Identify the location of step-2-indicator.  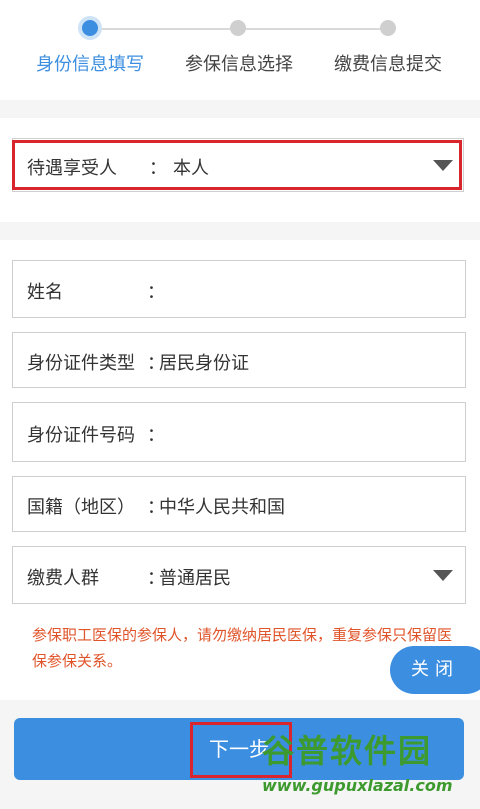
(238, 28).